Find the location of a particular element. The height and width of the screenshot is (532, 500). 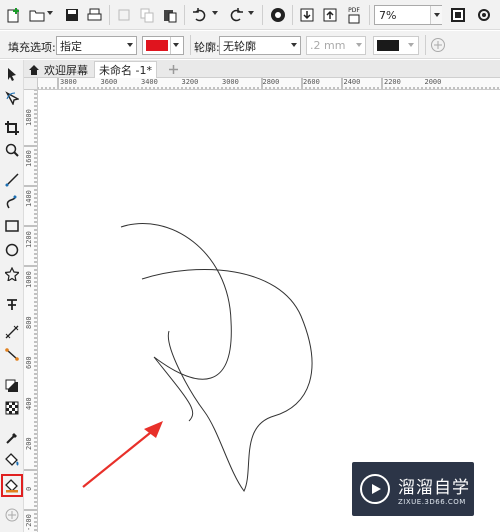

standard-toolbar: PDF 7% is located at coordinates (250, 15).